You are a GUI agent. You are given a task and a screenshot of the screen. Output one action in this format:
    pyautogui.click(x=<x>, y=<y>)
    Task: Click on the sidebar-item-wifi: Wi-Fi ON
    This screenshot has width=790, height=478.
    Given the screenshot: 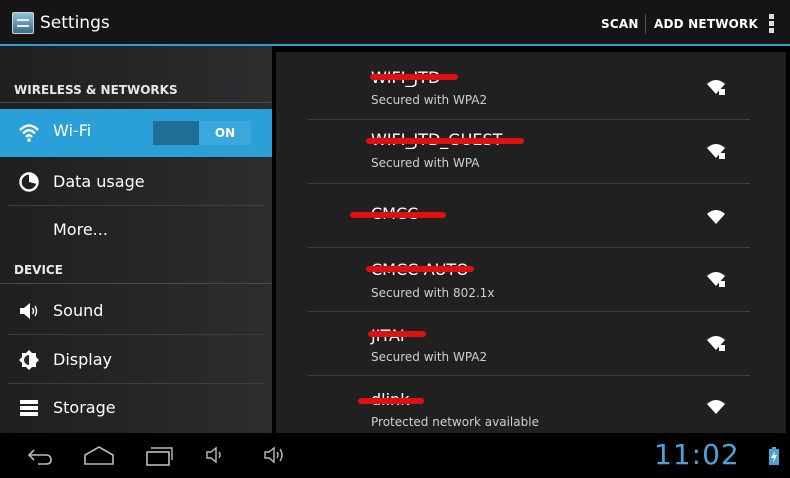 What is the action you would take?
    pyautogui.click(x=136, y=133)
    